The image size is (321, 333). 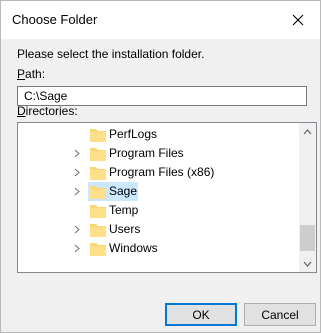 I want to click on title-bar: Choose Folder, so click(x=160, y=20).